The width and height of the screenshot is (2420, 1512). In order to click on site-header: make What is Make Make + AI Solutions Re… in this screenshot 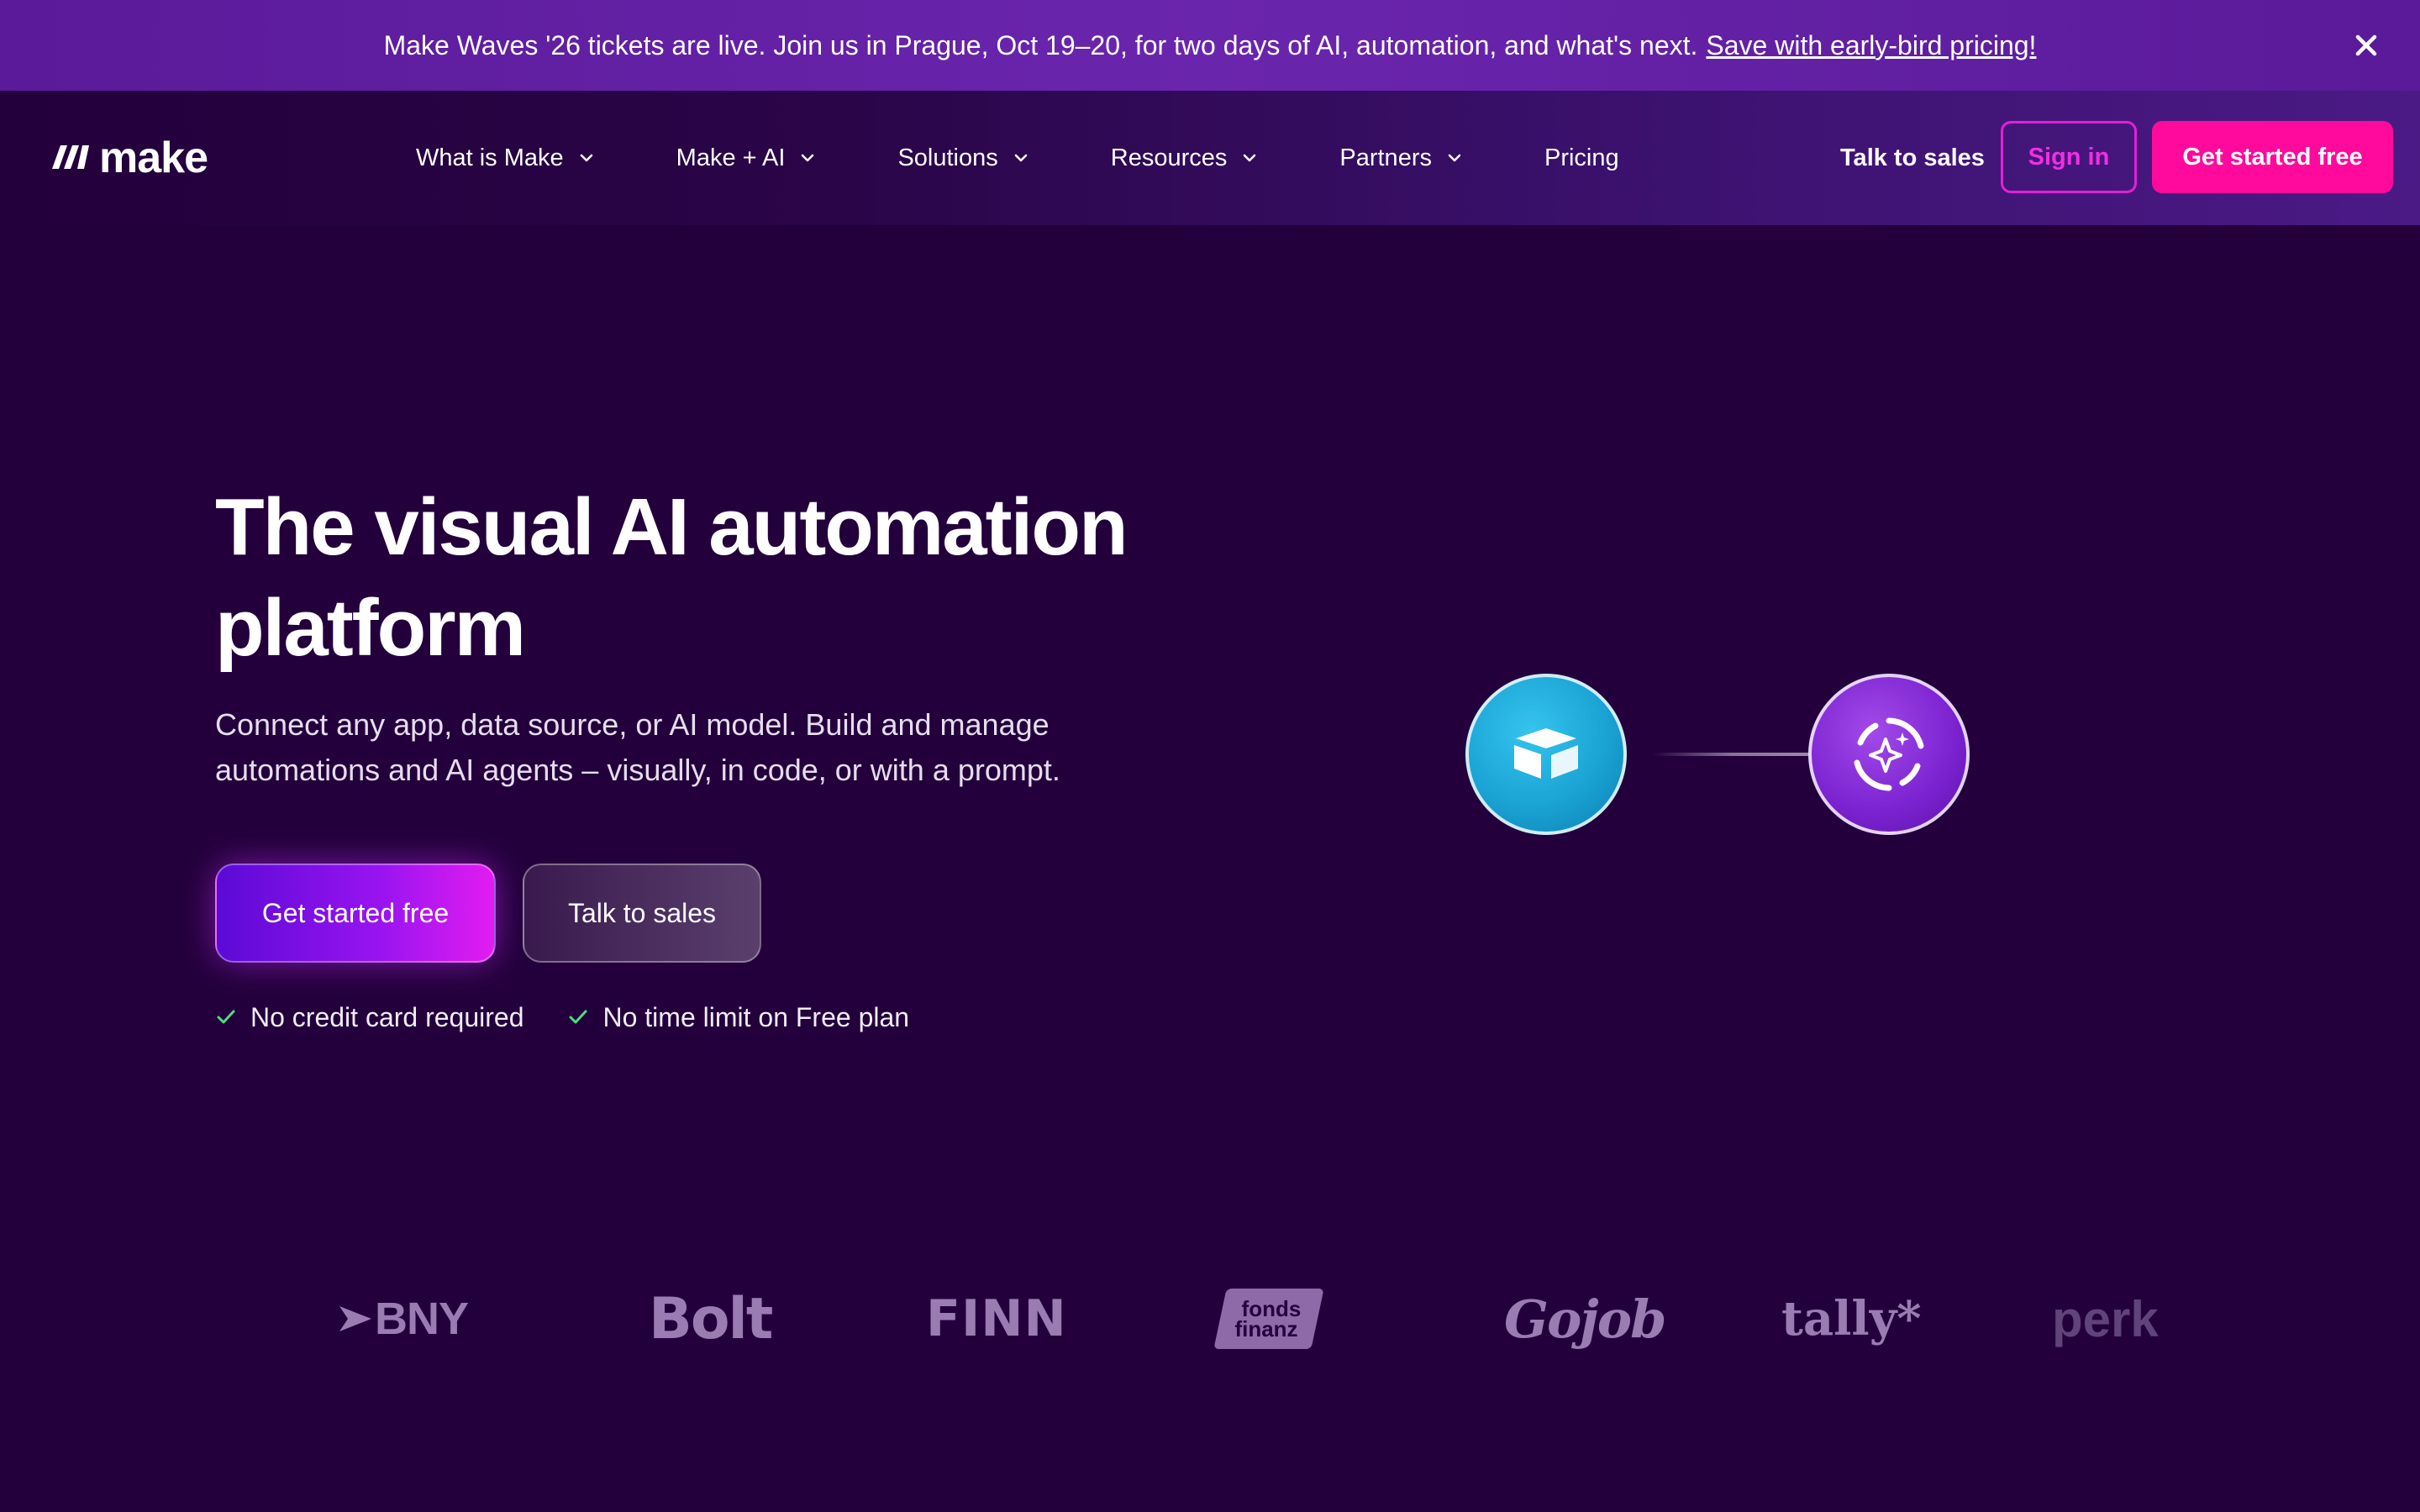, I will do `click(1210, 158)`.